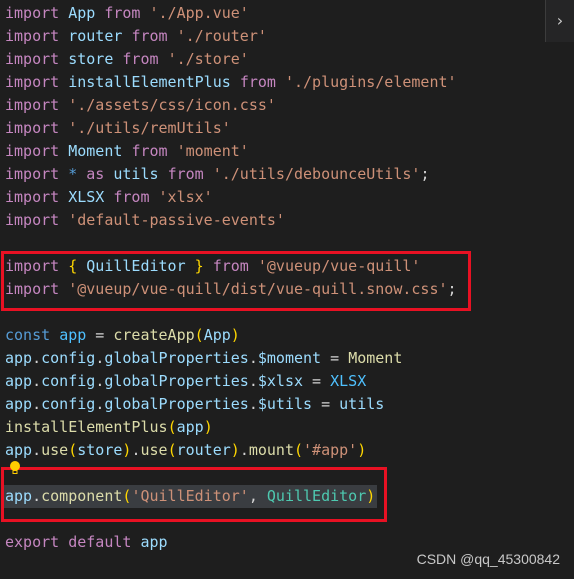 Image resolution: width=574 pixels, height=579 pixels. Describe the element at coordinates (154, 335) in the screenshot. I see `code-token: createApp` at that location.